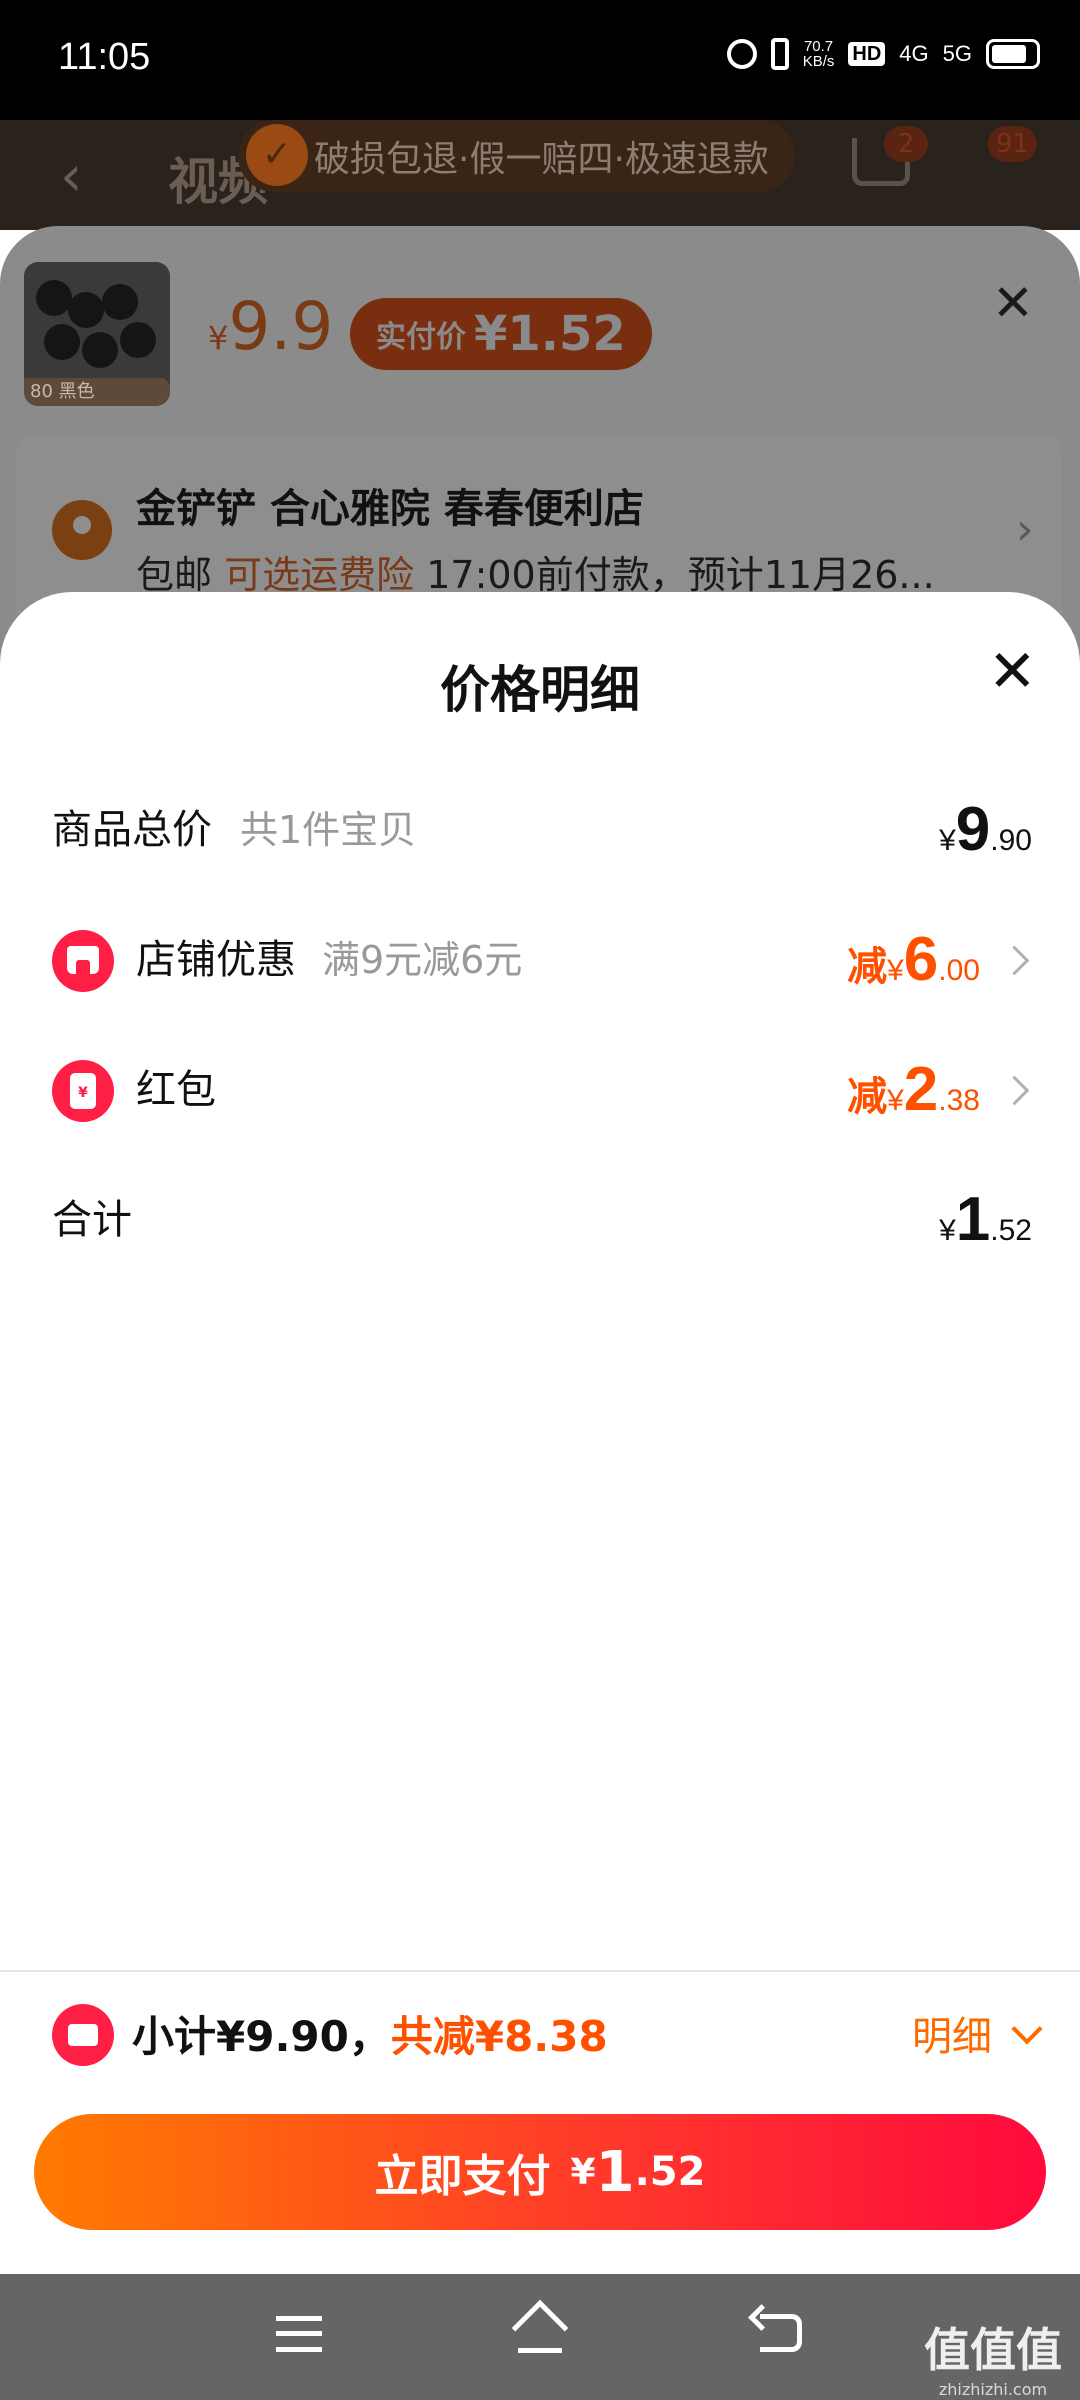 The width and height of the screenshot is (1080, 2400). I want to click on goods-total-value: ¥9.90, so click(985, 829).